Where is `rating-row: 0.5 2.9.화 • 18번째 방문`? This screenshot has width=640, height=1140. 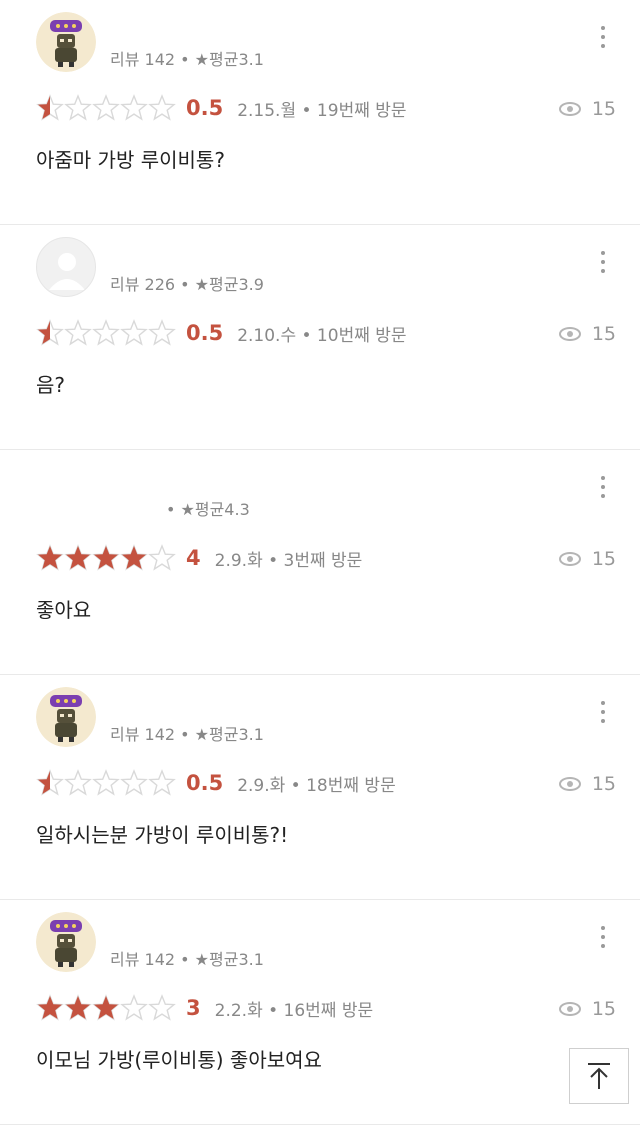
rating-row: 0.5 2.9.화 • 18번째 방문 is located at coordinates (216, 783).